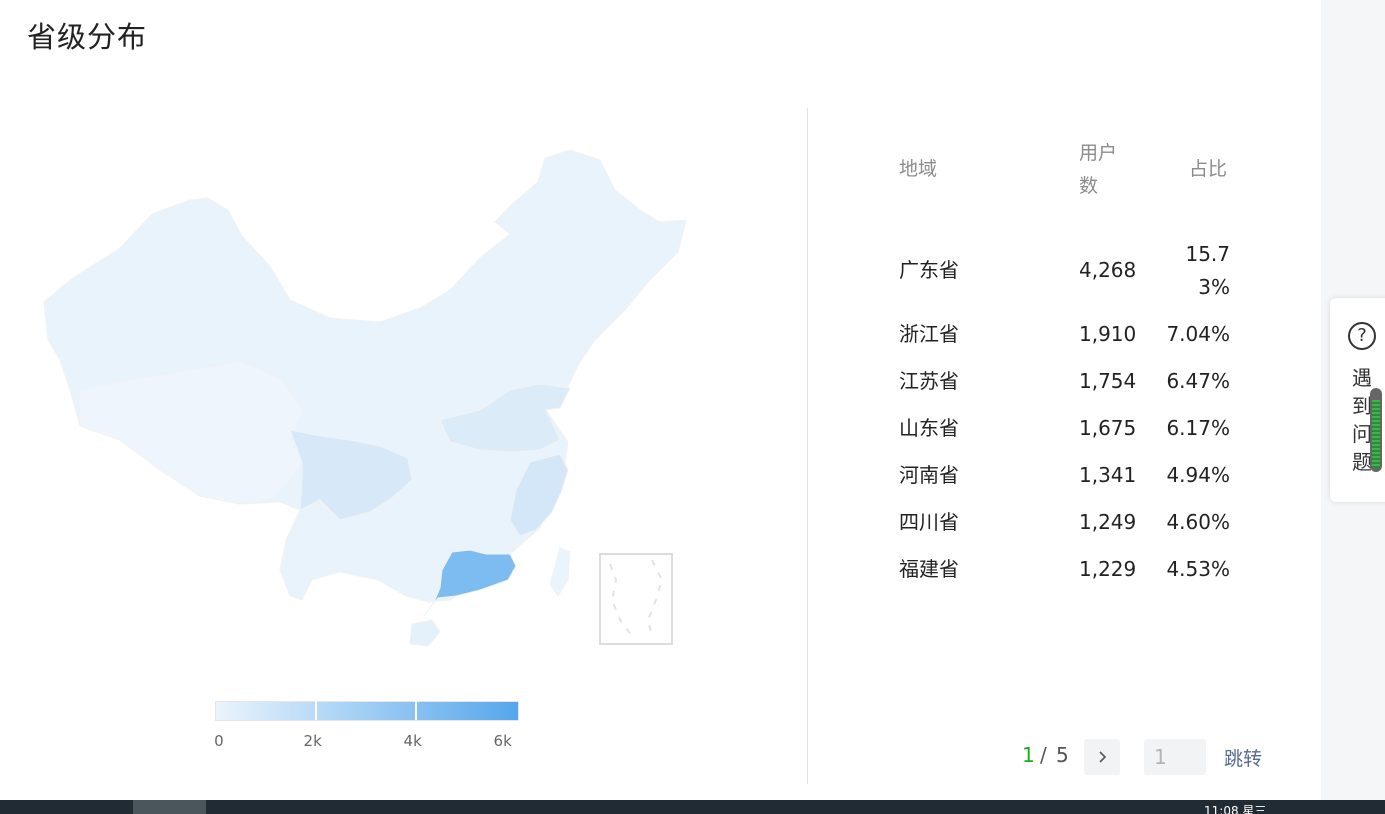 Image resolution: width=1385 pixels, height=814 pixels. I want to click on table-row-region: 江苏省, so click(929, 381).